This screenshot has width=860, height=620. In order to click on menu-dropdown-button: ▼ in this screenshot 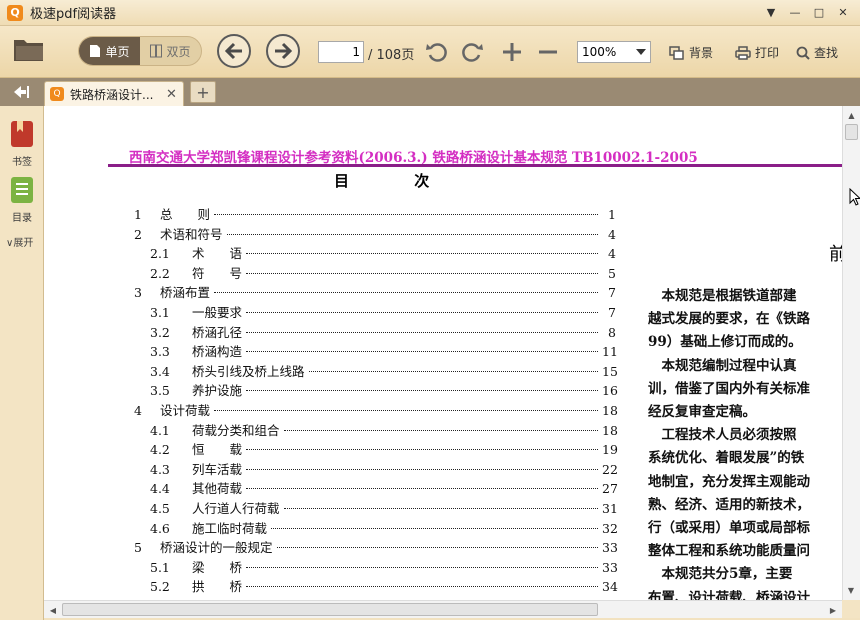, I will do `click(771, 12)`.